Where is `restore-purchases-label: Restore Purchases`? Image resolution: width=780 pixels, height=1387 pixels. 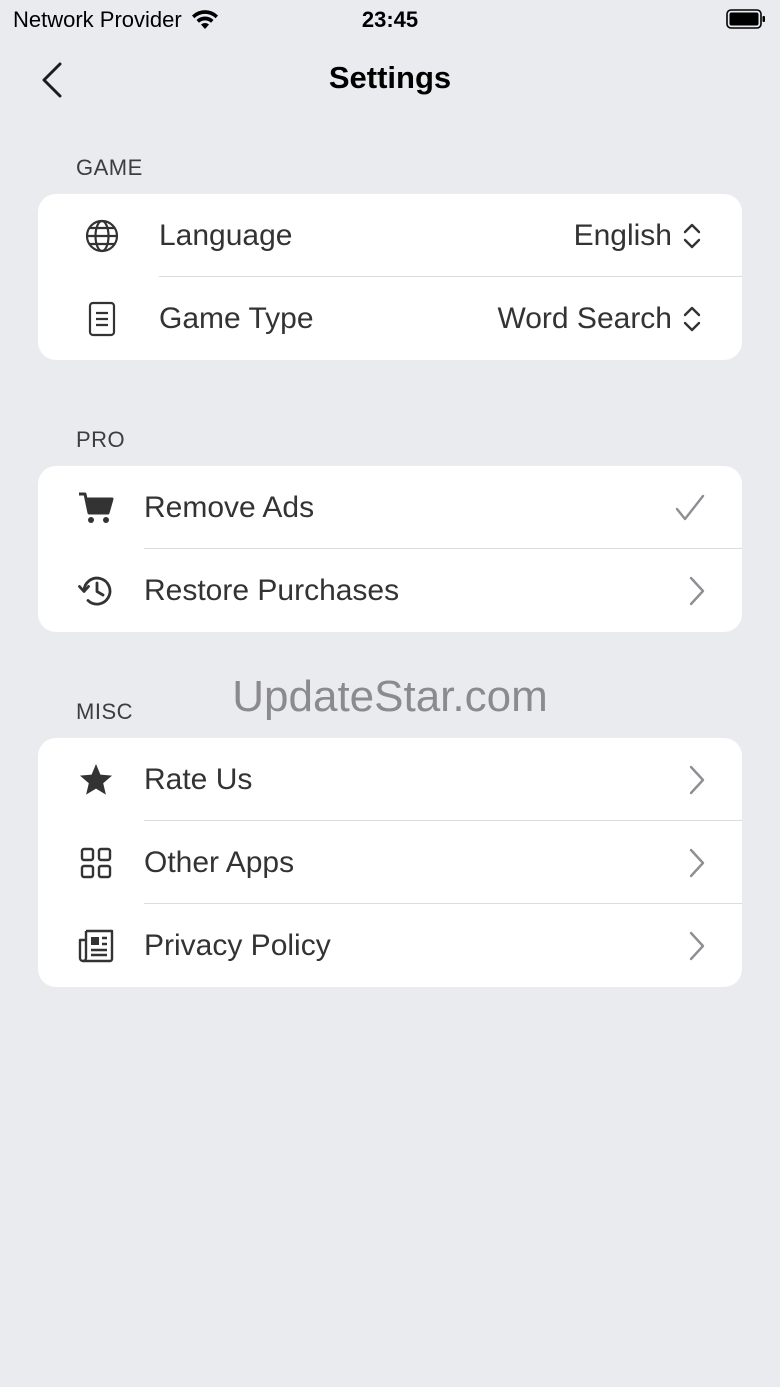
restore-purchases-label: Restore Purchases is located at coordinates (272, 590).